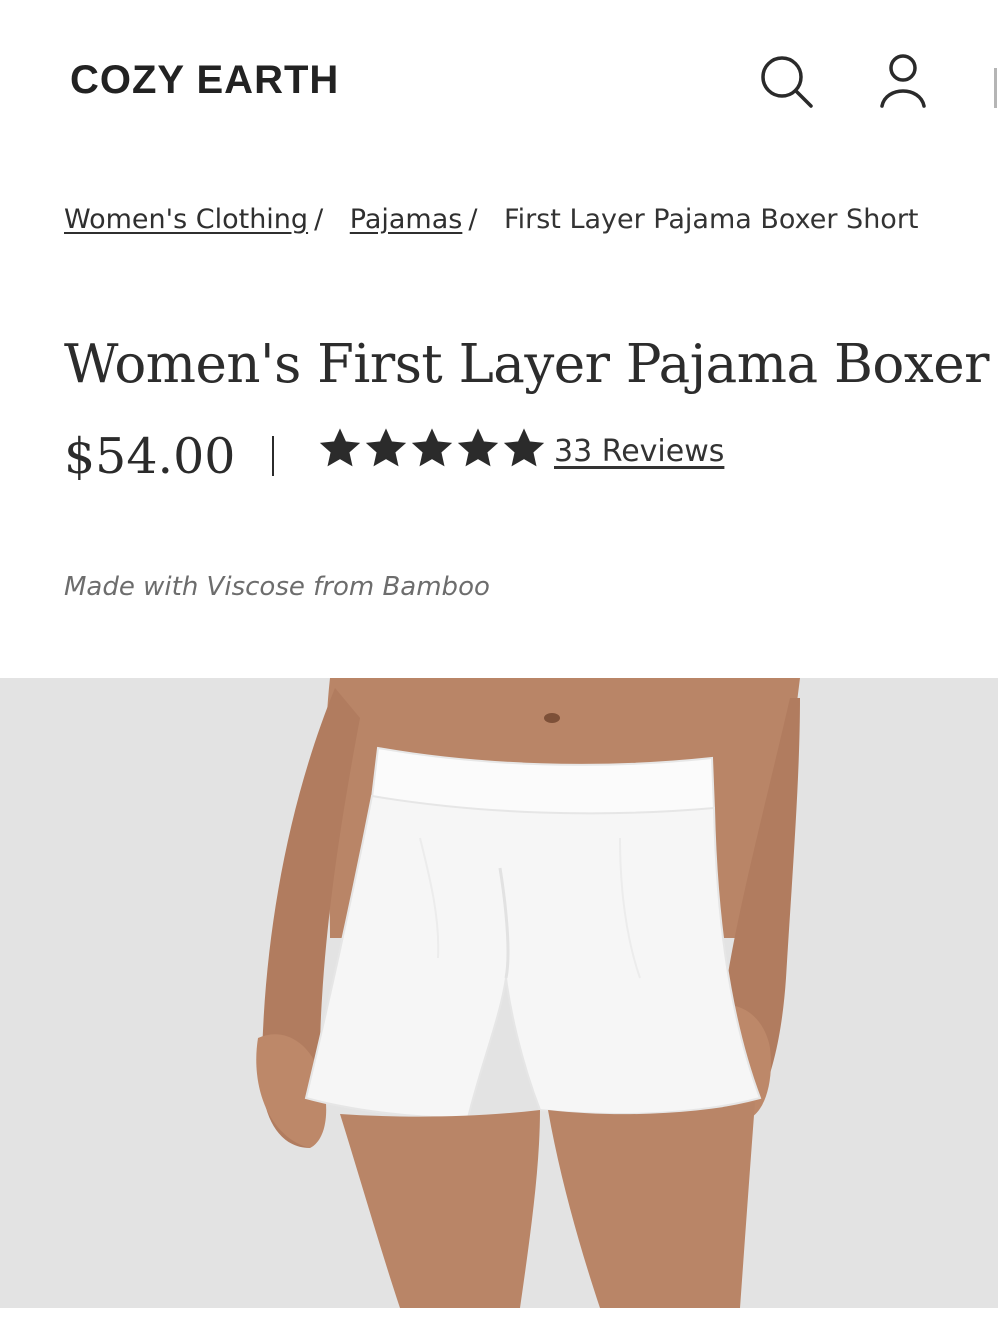 The width and height of the screenshot is (1000, 1333). What do you see at coordinates (639, 451) in the screenshot?
I see `reviews-link: 33 Reviews` at bounding box center [639, 451].